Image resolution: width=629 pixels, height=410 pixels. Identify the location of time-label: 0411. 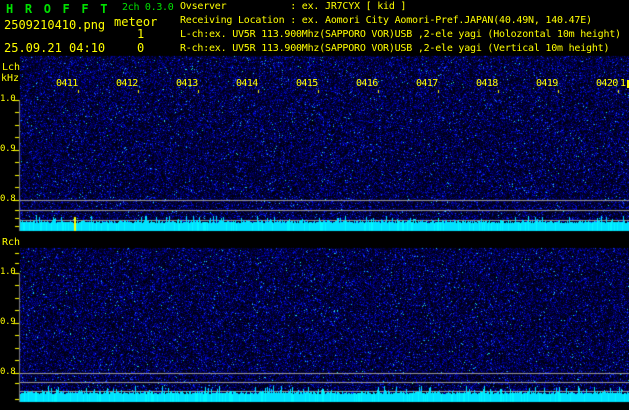
(67, 83).